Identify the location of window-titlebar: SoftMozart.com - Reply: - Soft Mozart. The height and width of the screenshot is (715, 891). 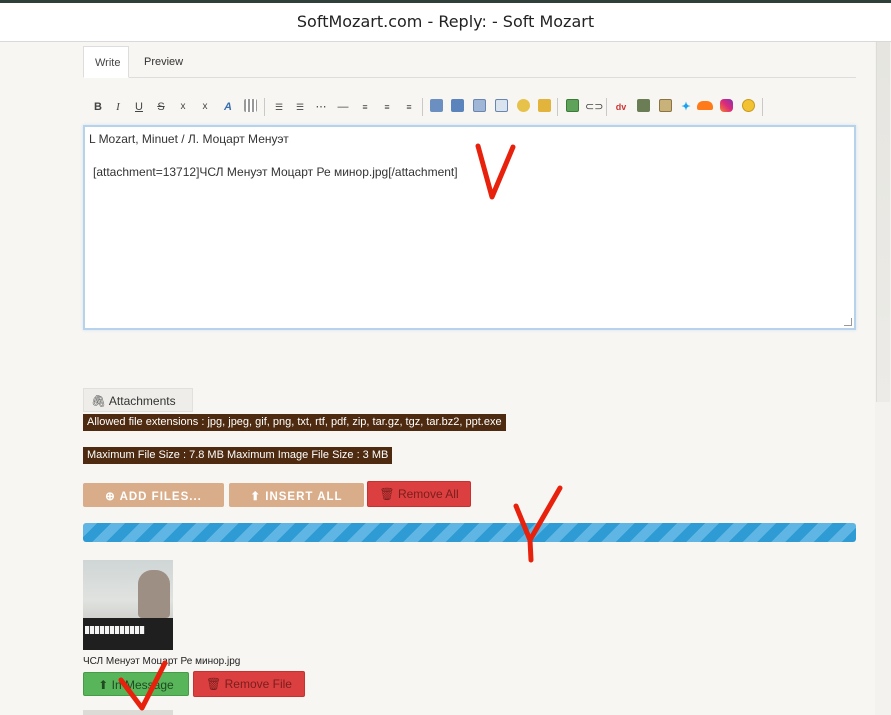
(445, 21).